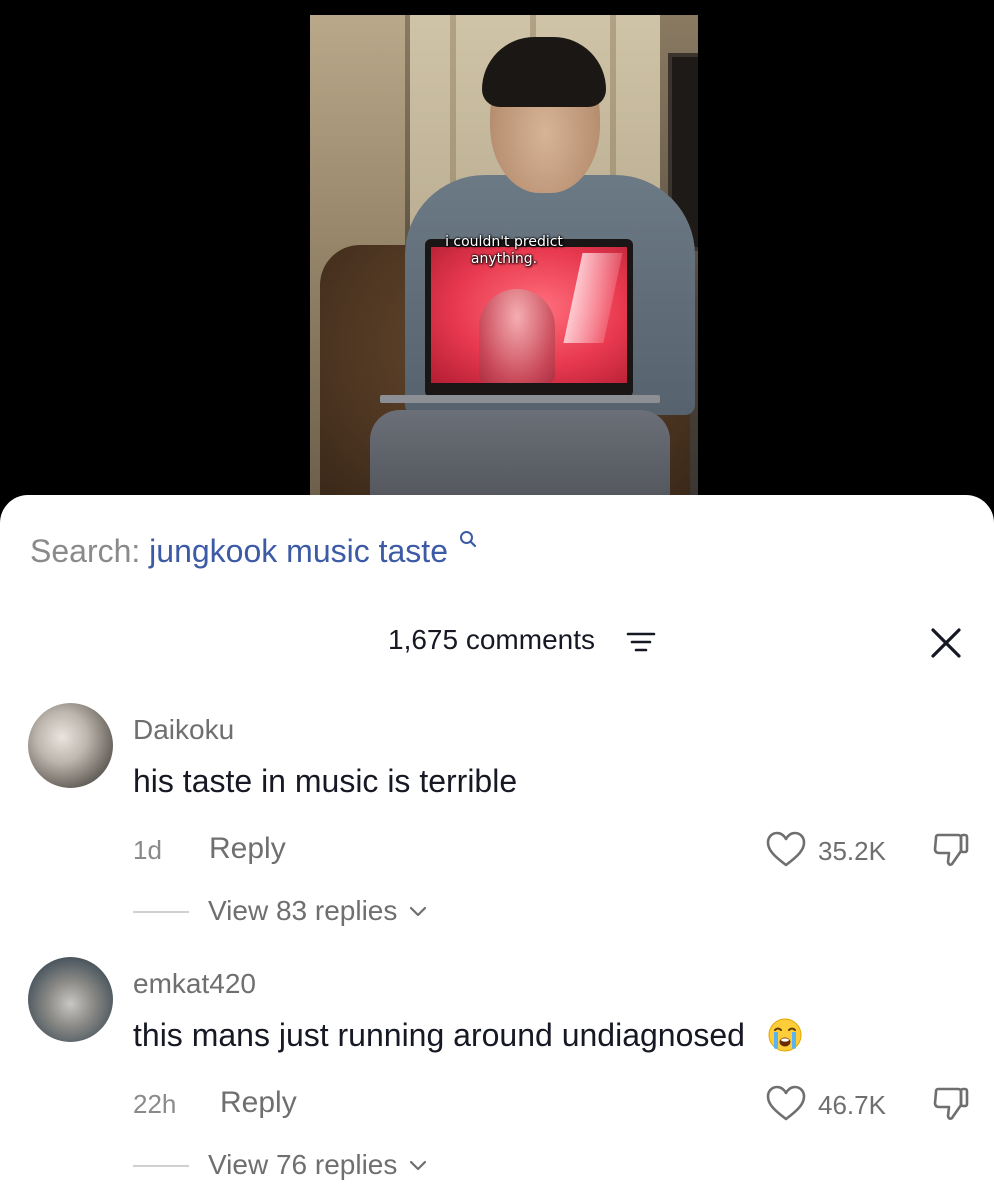 This screenshot has width=994, height=1200. I want to click on comments-header: 1,675 comments, so click(497, 641).